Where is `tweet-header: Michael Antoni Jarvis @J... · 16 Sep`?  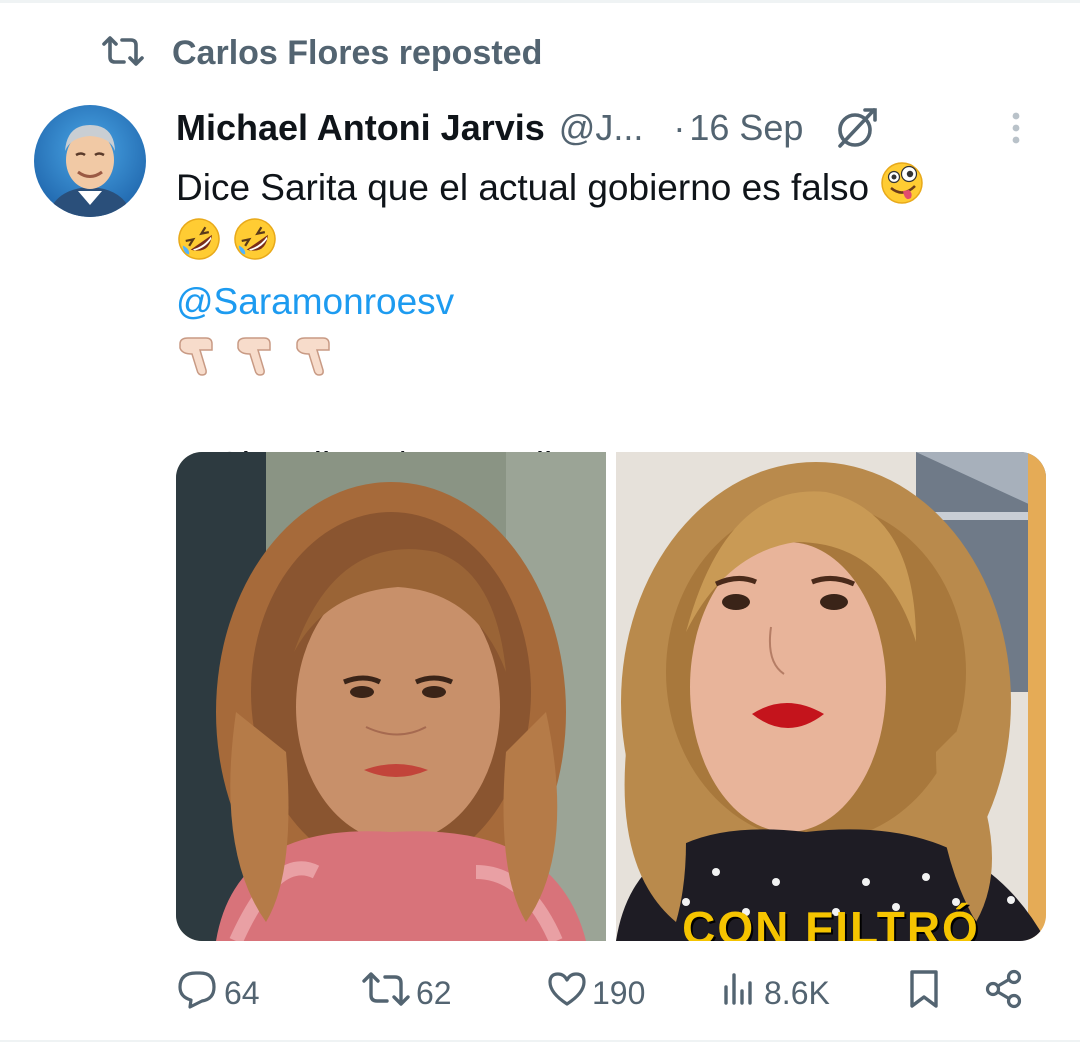 tweet-header: Michael Antoni Jarvis @J... · 16 Sep is located at coordinates (616, 128).